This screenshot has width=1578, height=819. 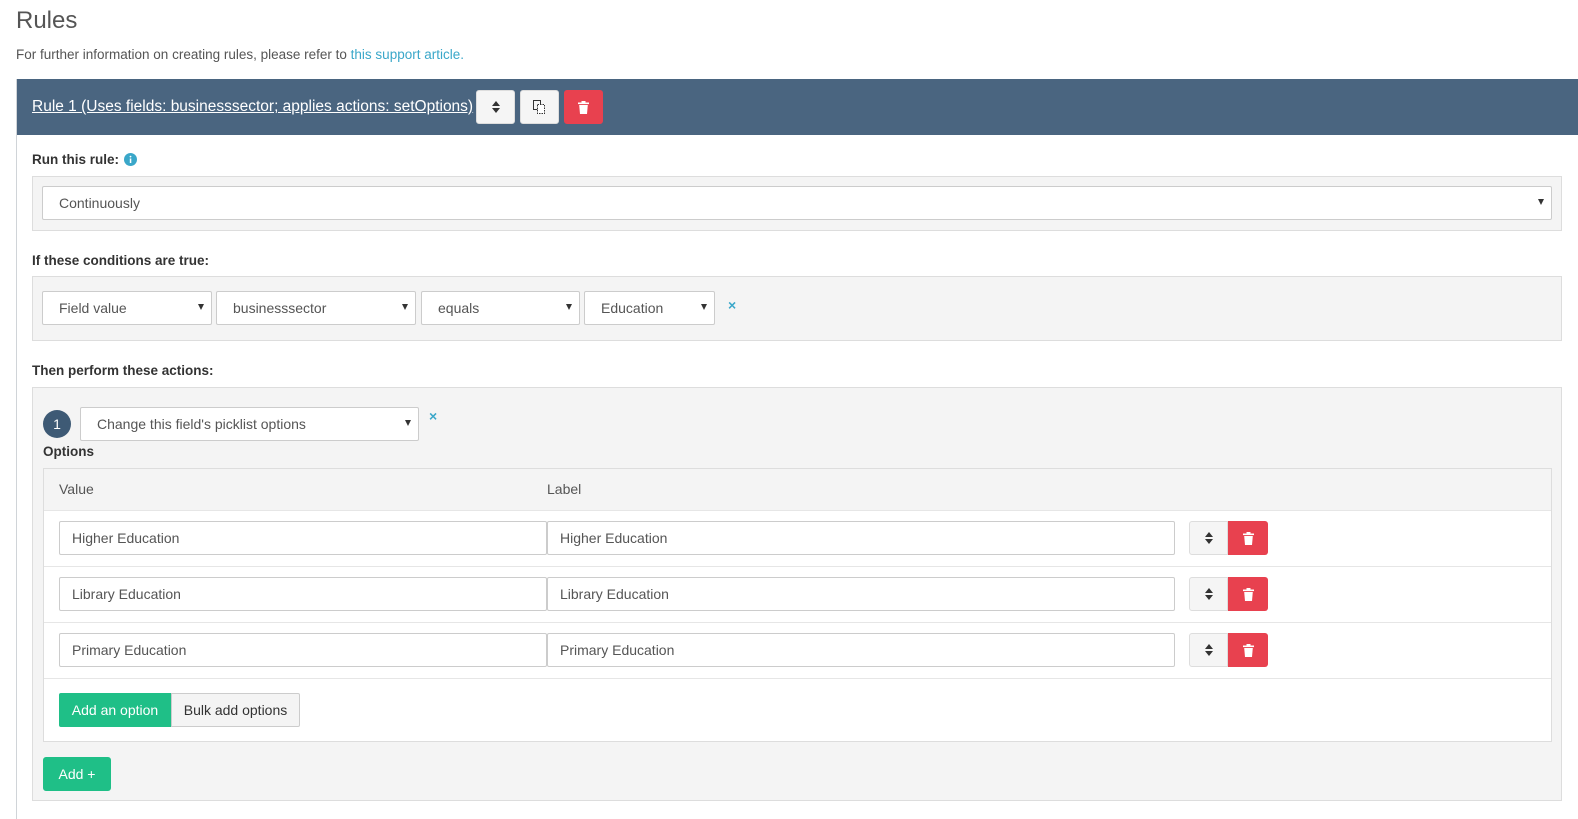 I want to click on remove-action-button: ×, so click(x=433, y=416).